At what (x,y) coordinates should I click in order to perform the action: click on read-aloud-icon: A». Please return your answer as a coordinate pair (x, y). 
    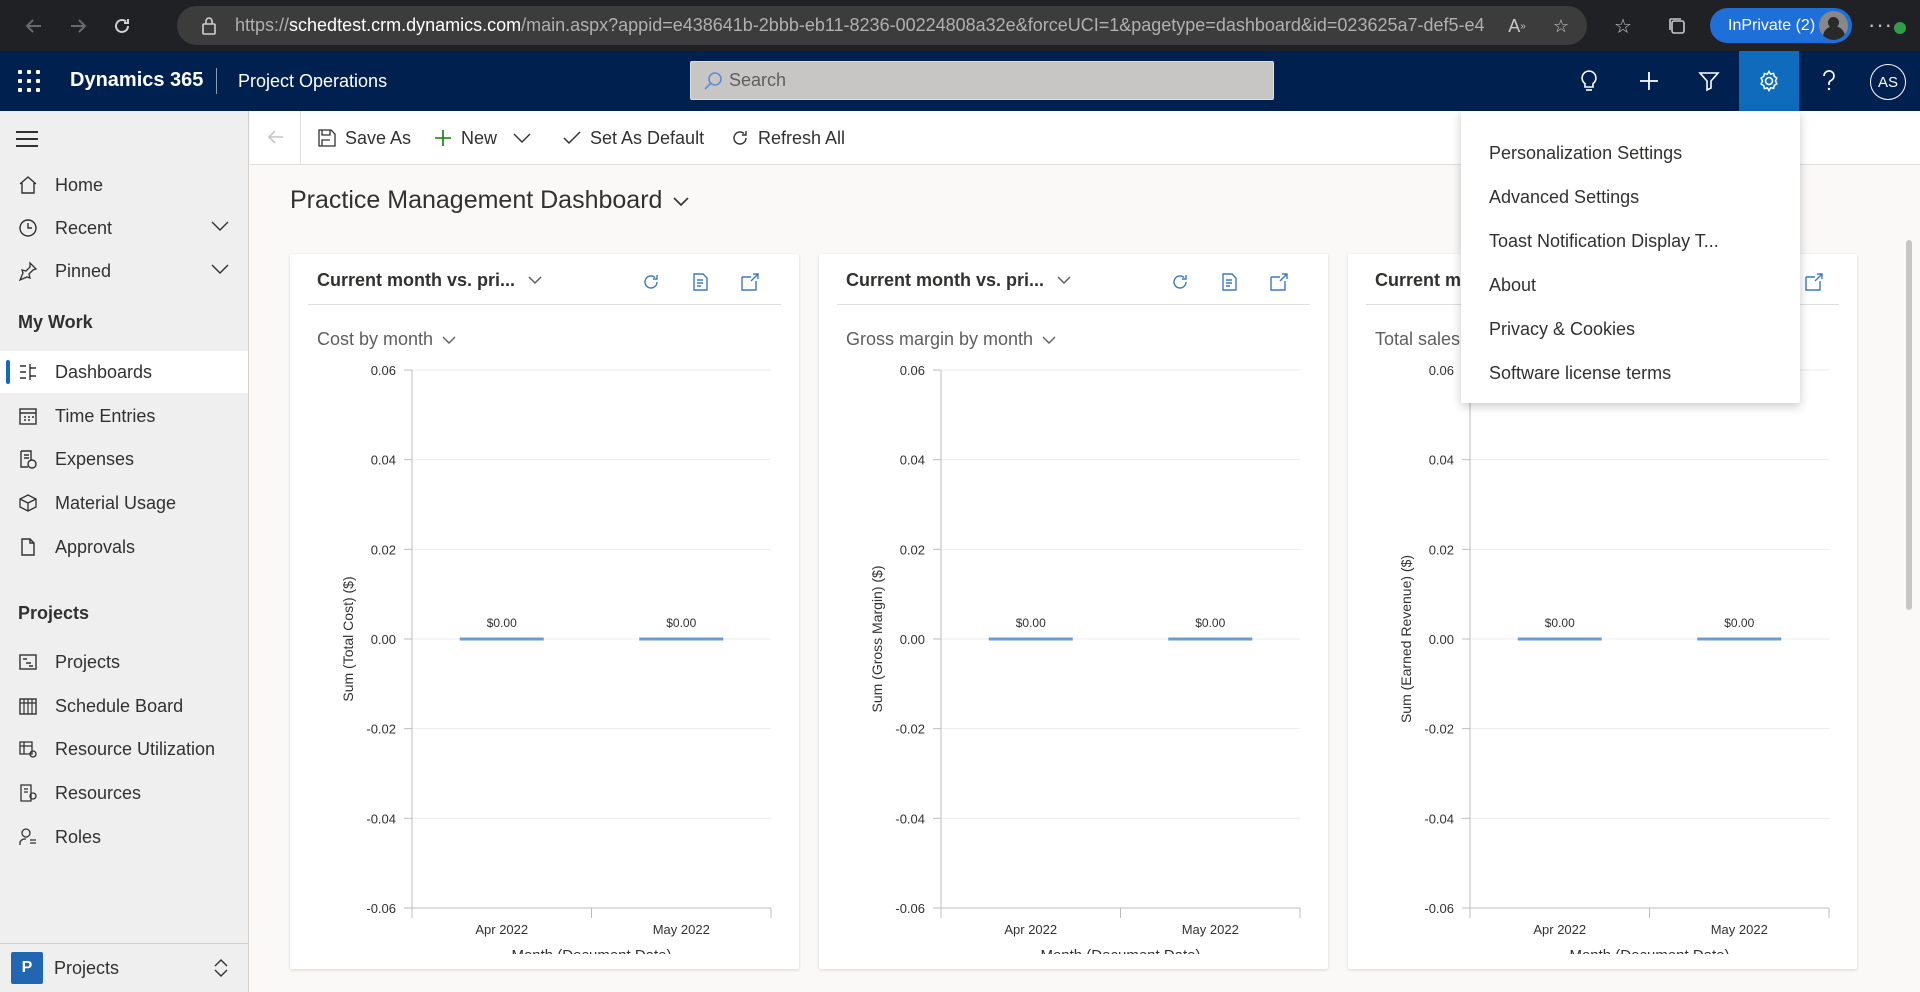
    Looking at the image, I should click on (1517, 26).